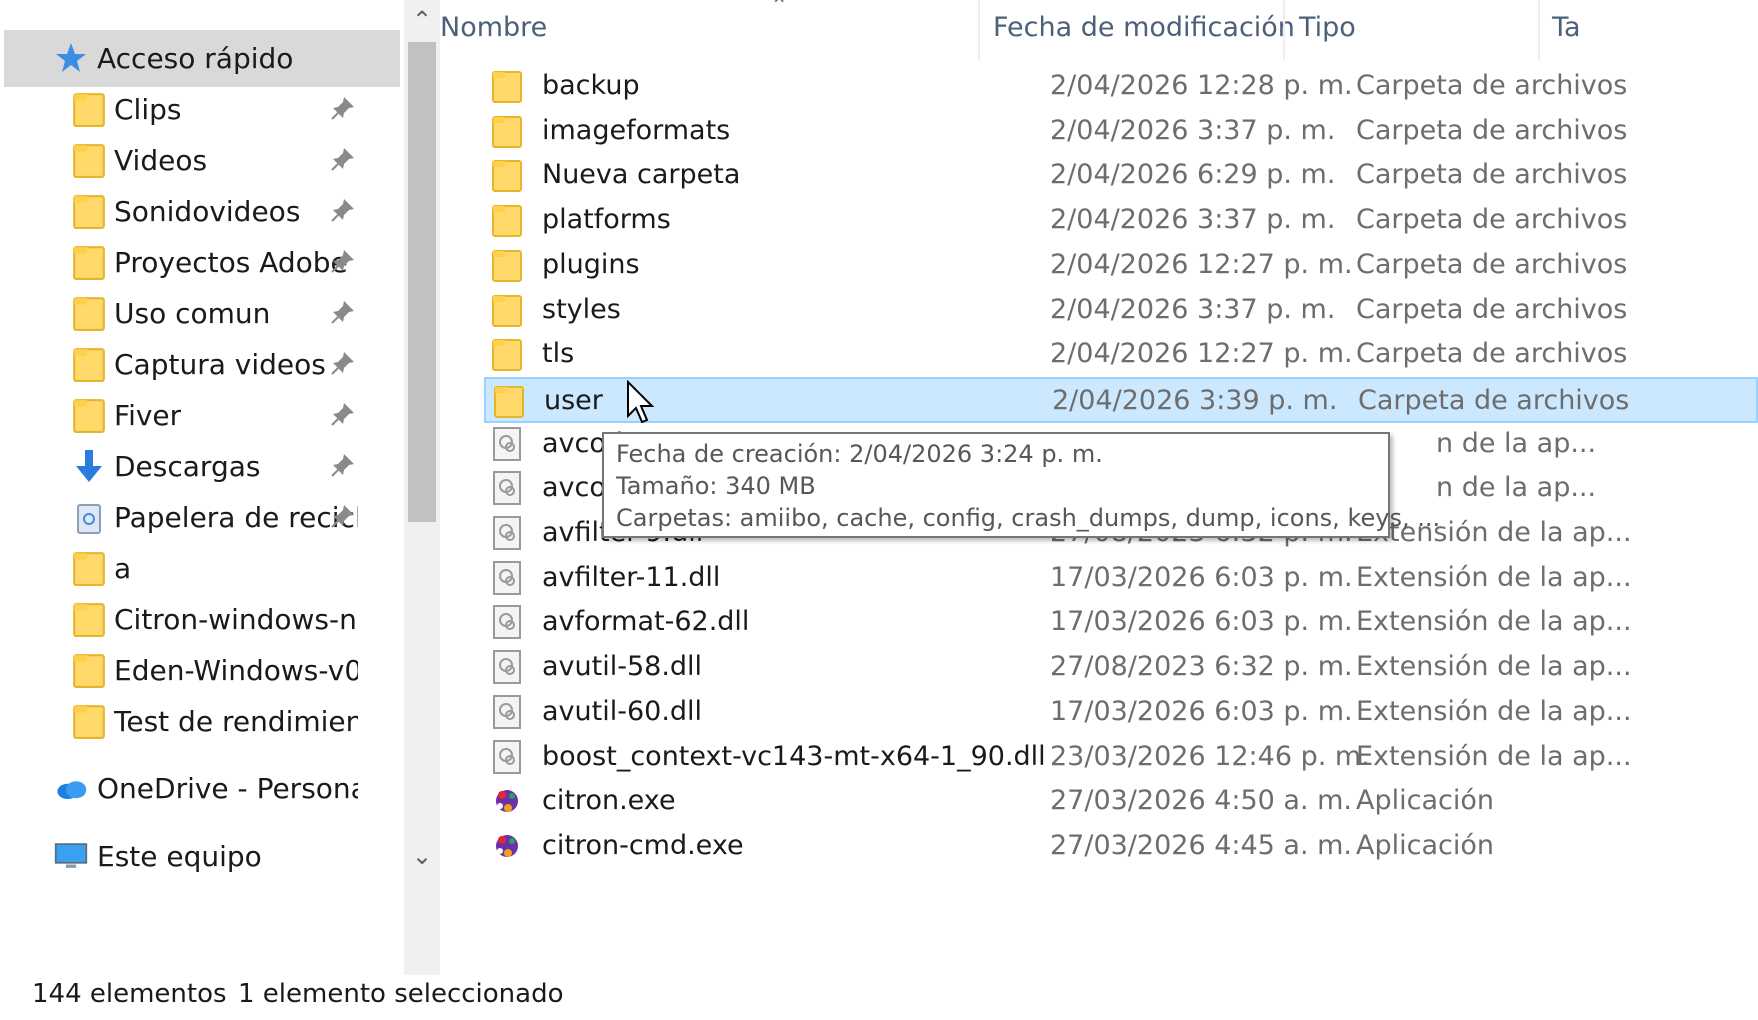  Describe the element at coordinates (606, 220) in the screenshot. I see `file-name: platforms` at that location.